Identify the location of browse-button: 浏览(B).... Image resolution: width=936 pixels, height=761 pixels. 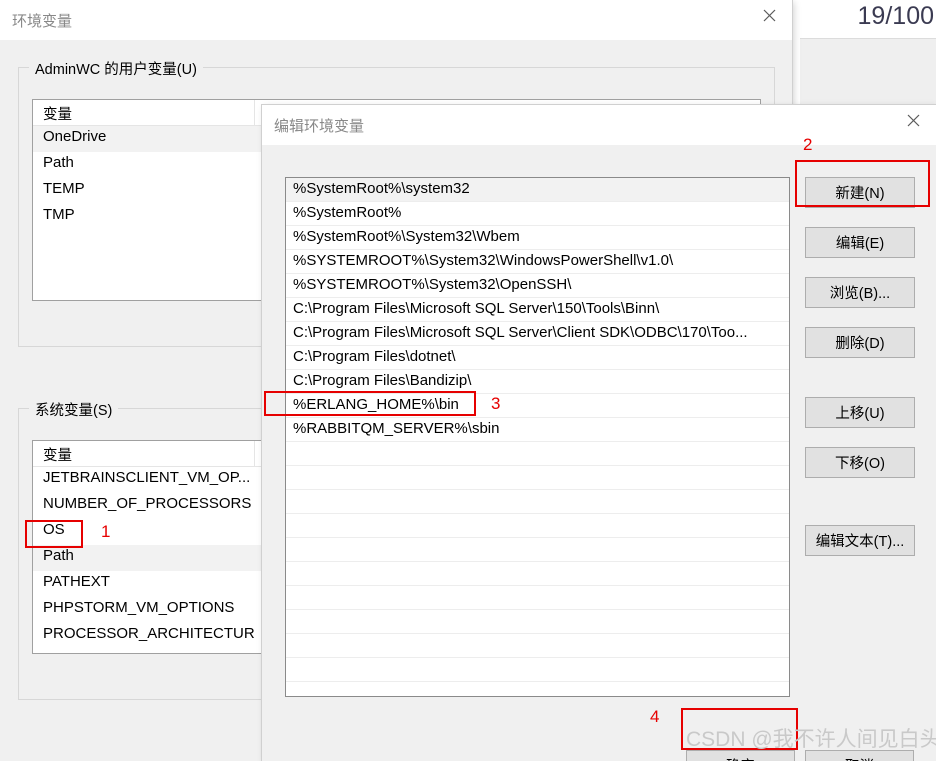
(860, 292).